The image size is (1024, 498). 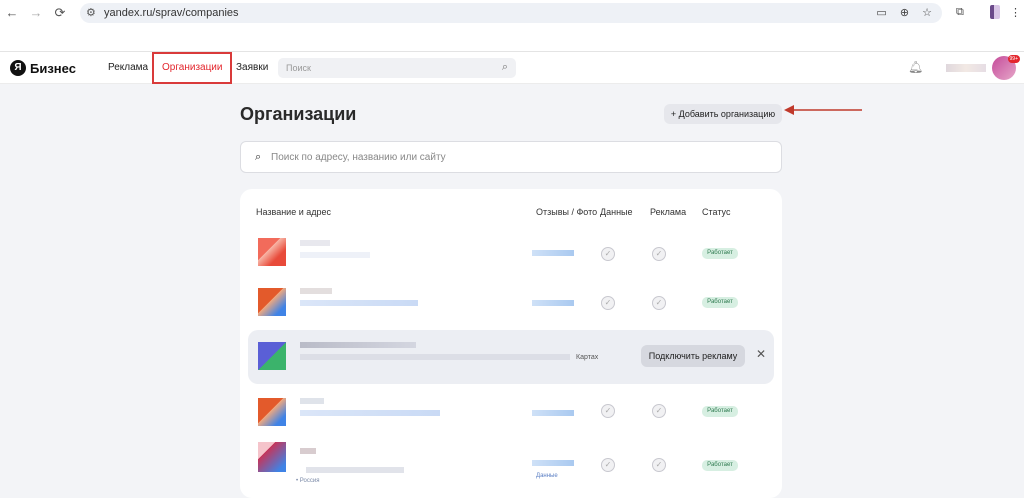 I want to click on organization-search-placeholder: Поиск по адресу, названию или сайту, so click(x=358, y=157).